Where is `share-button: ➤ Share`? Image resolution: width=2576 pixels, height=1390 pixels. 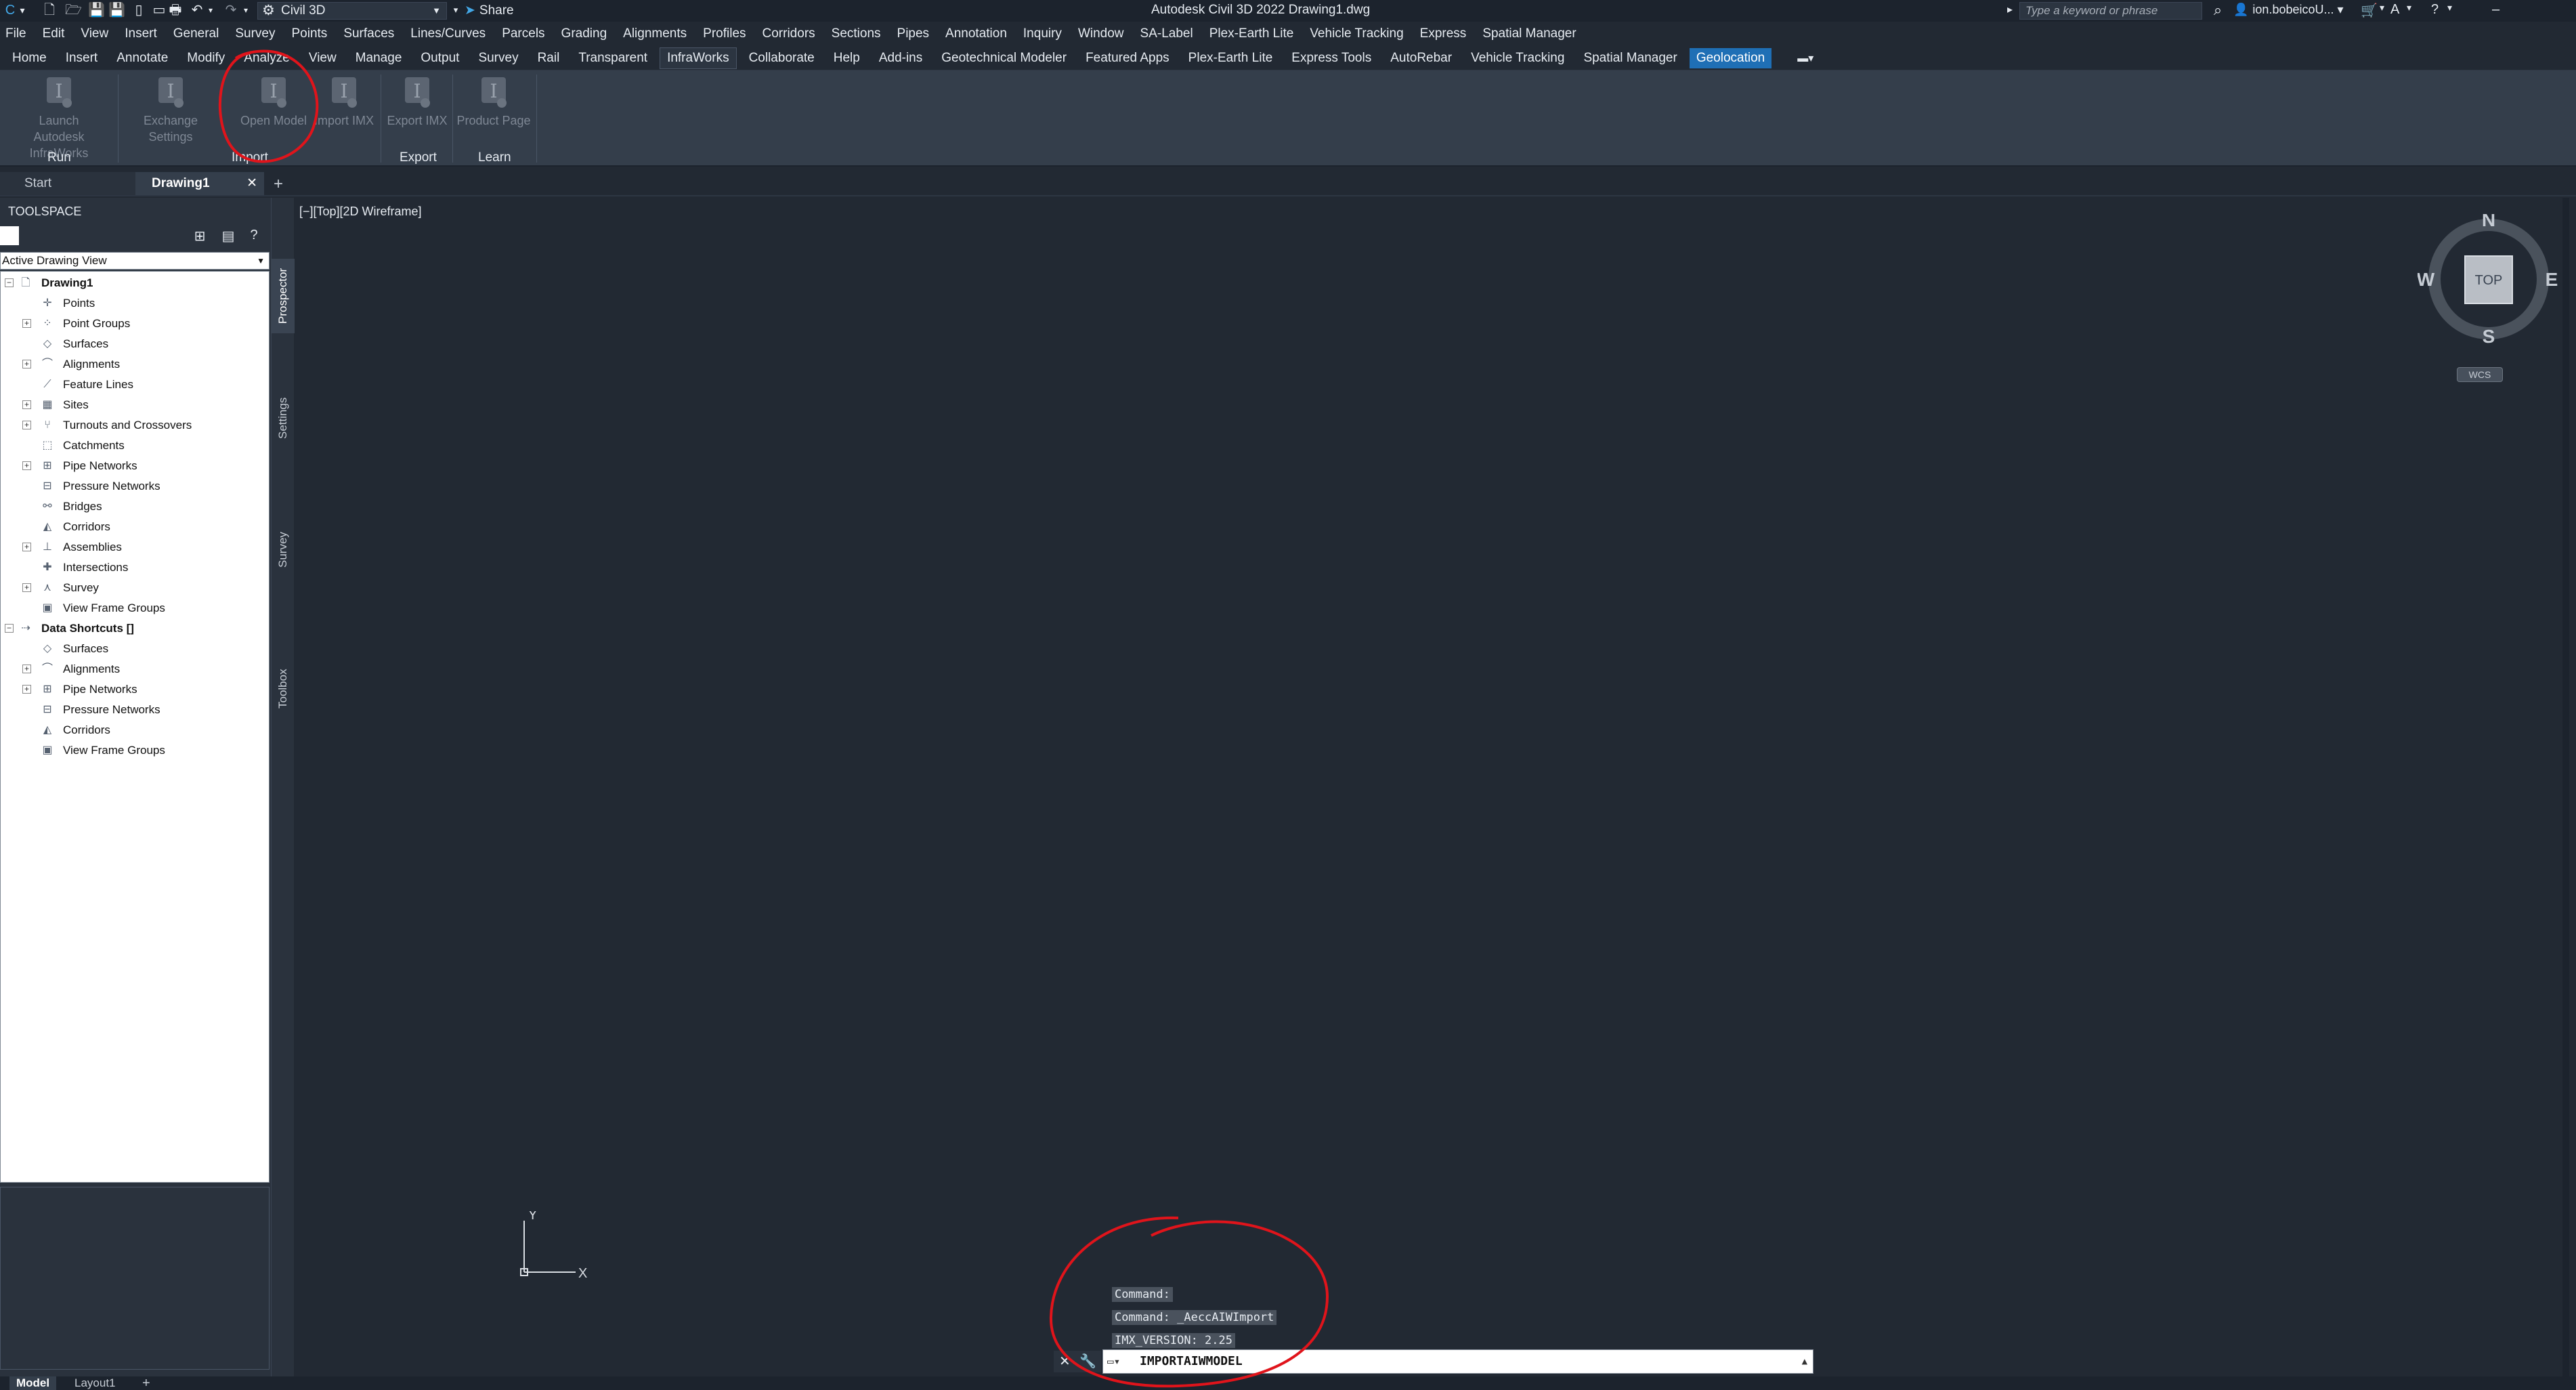 share-button: ➤ Share is located at coordinates (489, 11).